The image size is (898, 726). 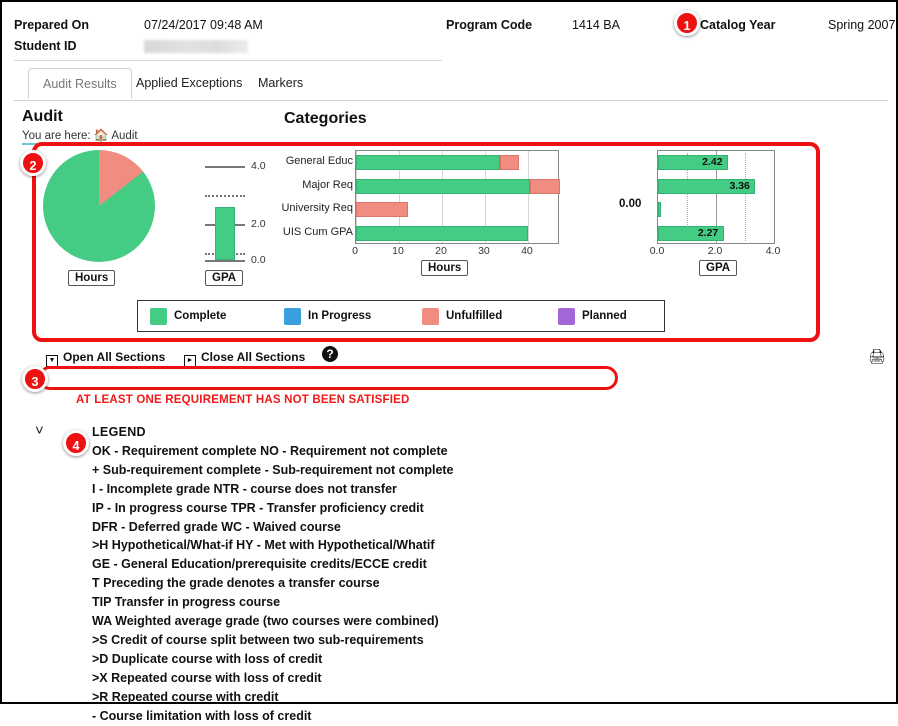 I want to click on tab-applied-exceptions: Applied Exceptions, so click(x=189, y=83).